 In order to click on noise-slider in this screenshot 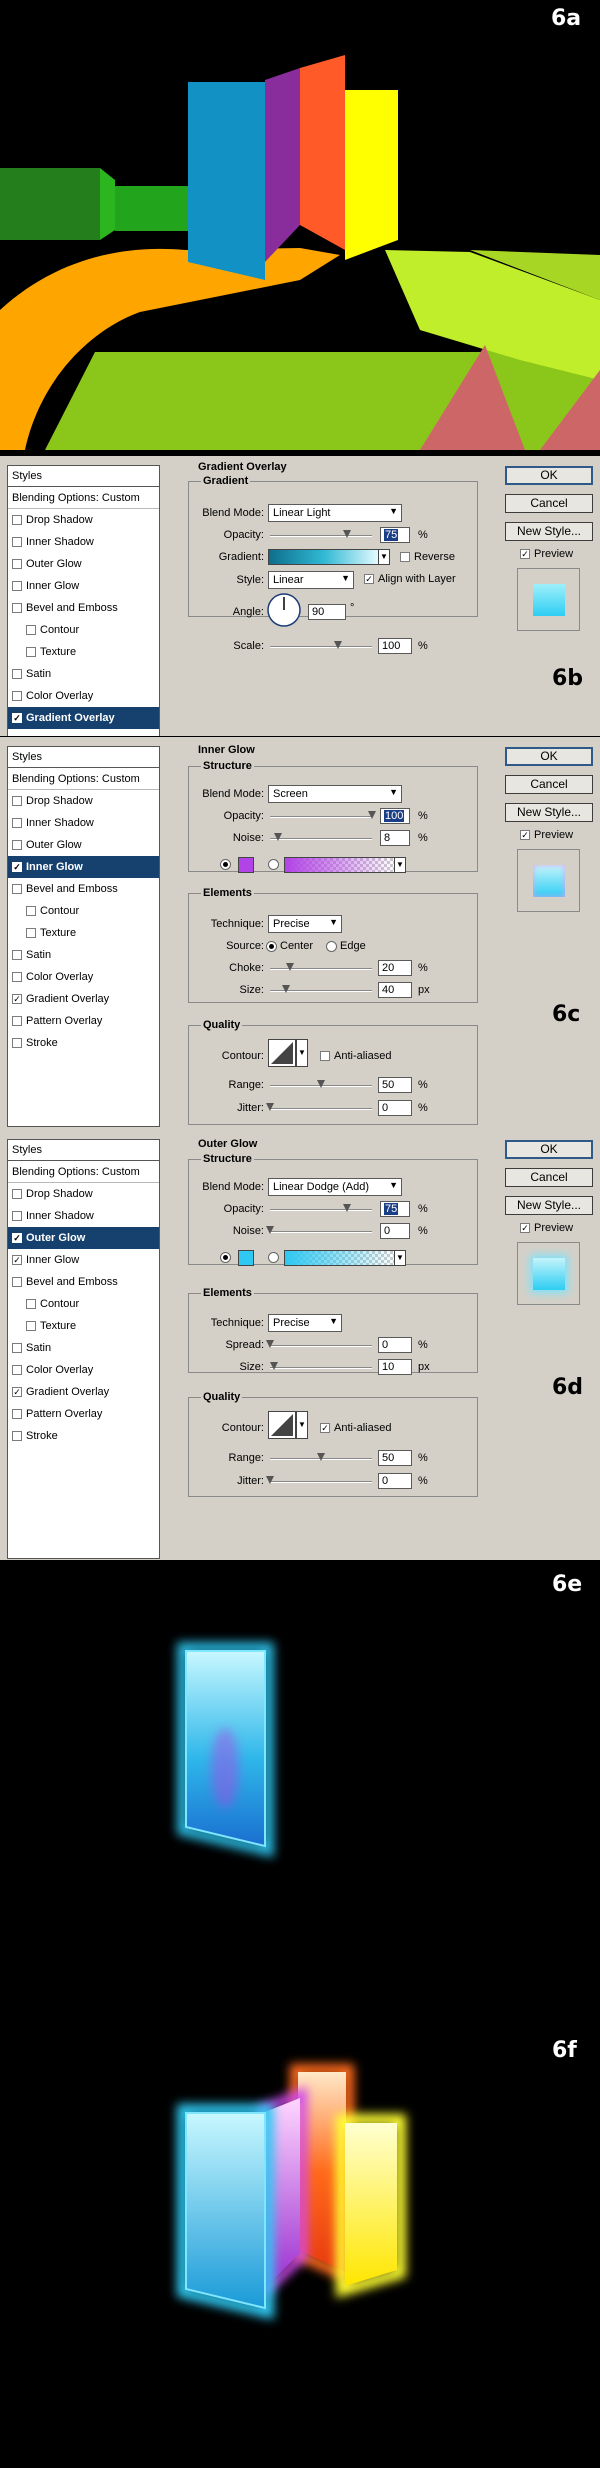, I will do `click(321, 837)`.